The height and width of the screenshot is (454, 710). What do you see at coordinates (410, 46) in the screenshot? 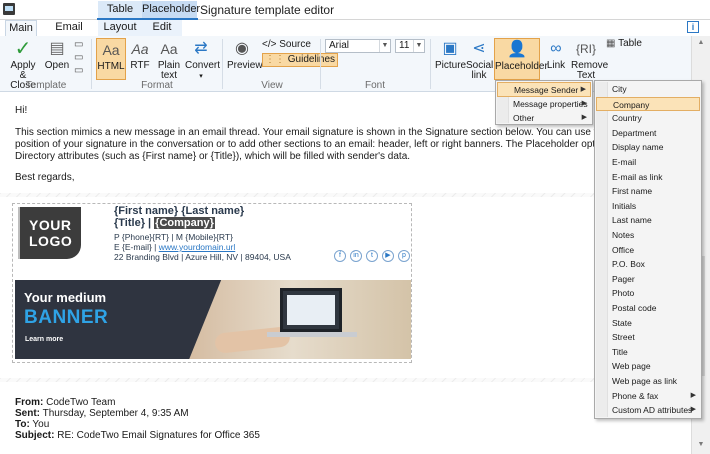
I see `font-size-select: 11 ▼` at bounding box center [410, 46].